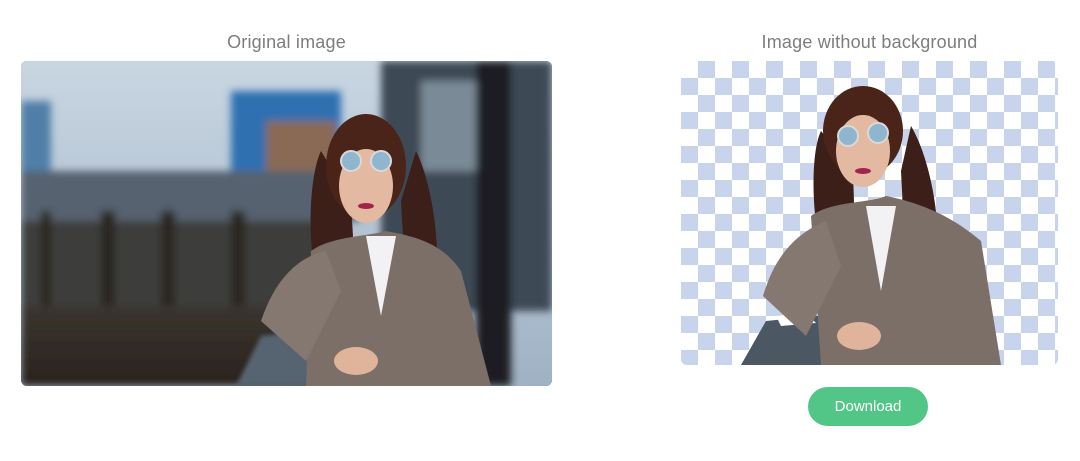 The height and width of the screenshot is (461, 1080). I want to click on download-button: Download, so click(868, 406).